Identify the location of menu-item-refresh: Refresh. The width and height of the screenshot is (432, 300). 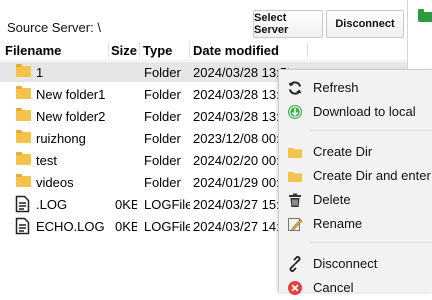
(355, 88).